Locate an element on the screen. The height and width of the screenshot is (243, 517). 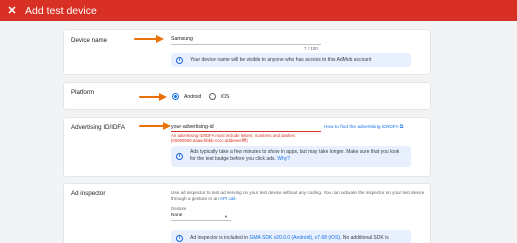
gma-sdk-link: GMA SDK v20.0.0 (Android), v7.68 (iOS) is located at coordinates (294, 238).